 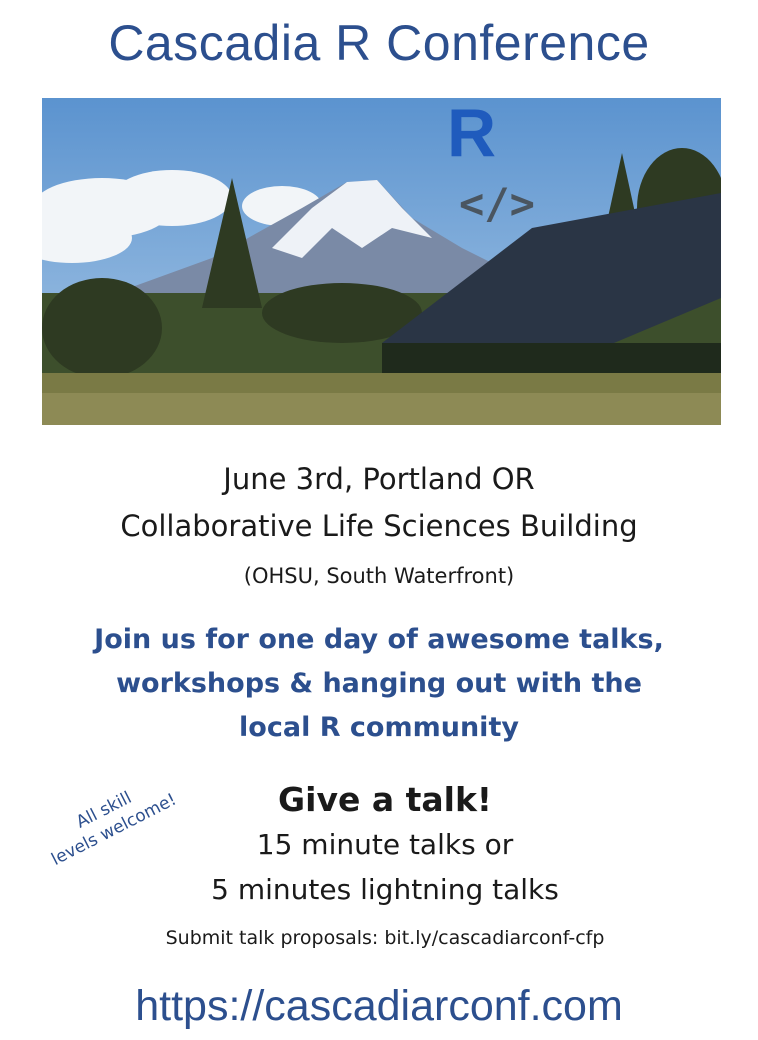 I want to click on invite-line-1: Join us for one day of awesome talks,, so click(x=379, y=639).